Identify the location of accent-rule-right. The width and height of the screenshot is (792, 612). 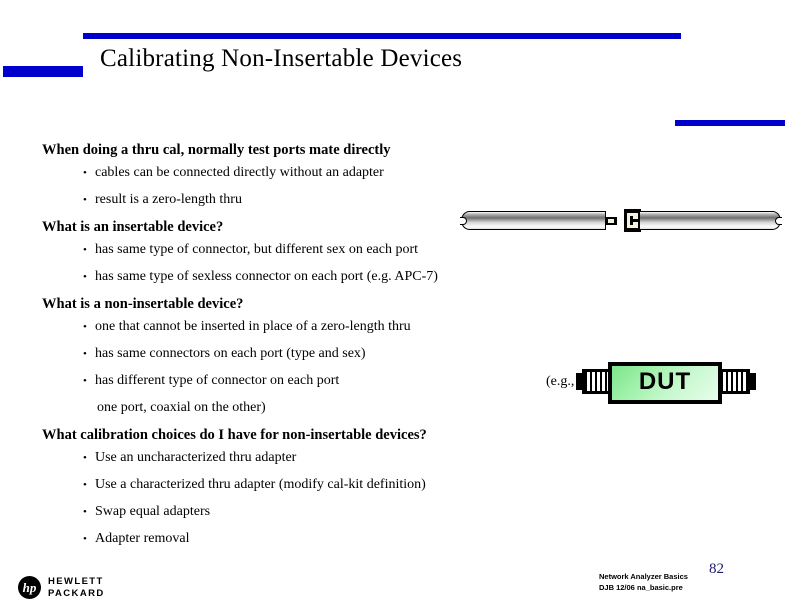
(730, 123).